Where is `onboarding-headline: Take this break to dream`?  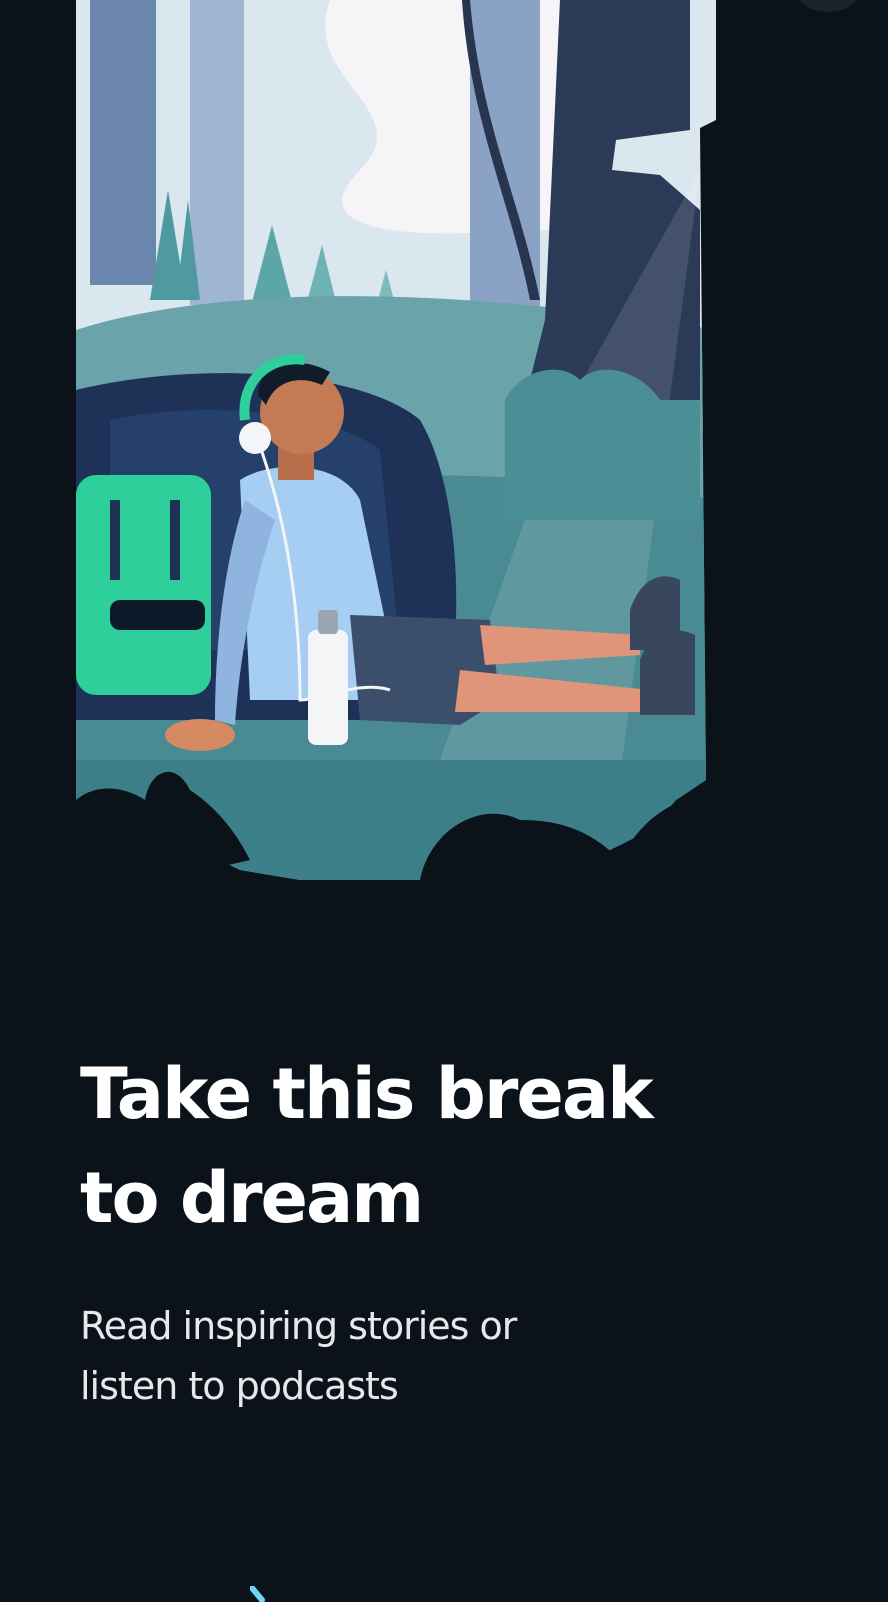 onboarding-headline: Take this break to dream is located at coordinates (440, 1146).